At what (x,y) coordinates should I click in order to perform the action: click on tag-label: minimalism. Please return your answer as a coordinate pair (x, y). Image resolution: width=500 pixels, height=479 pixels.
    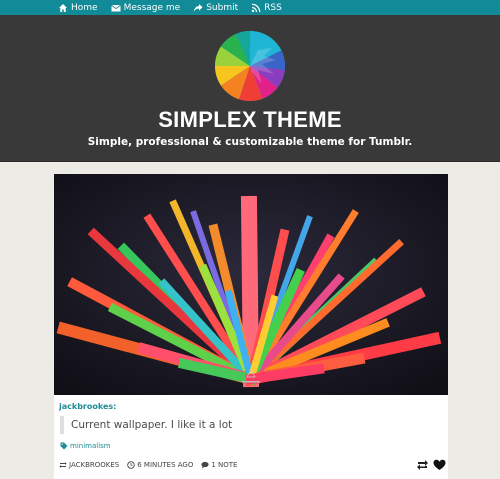
    Looking at the image, I should click on (90, 446).